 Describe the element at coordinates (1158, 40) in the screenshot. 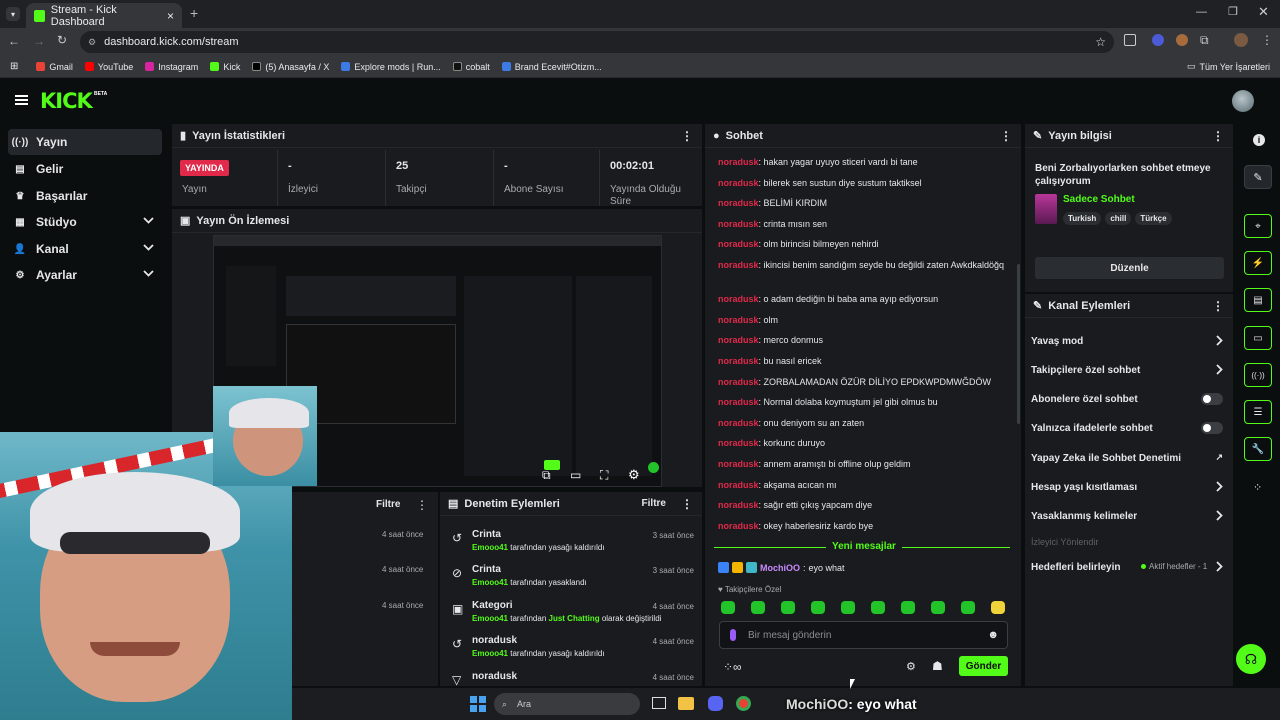

I see `extension-blue-icon` at that location.